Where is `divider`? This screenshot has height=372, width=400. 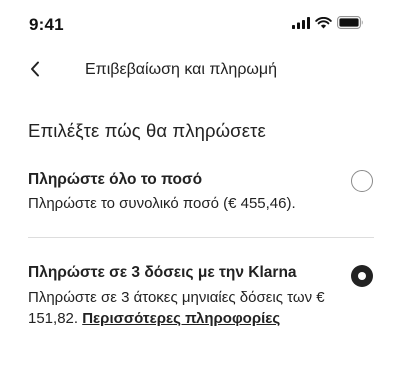
divider is located at coordinates (201, 237).